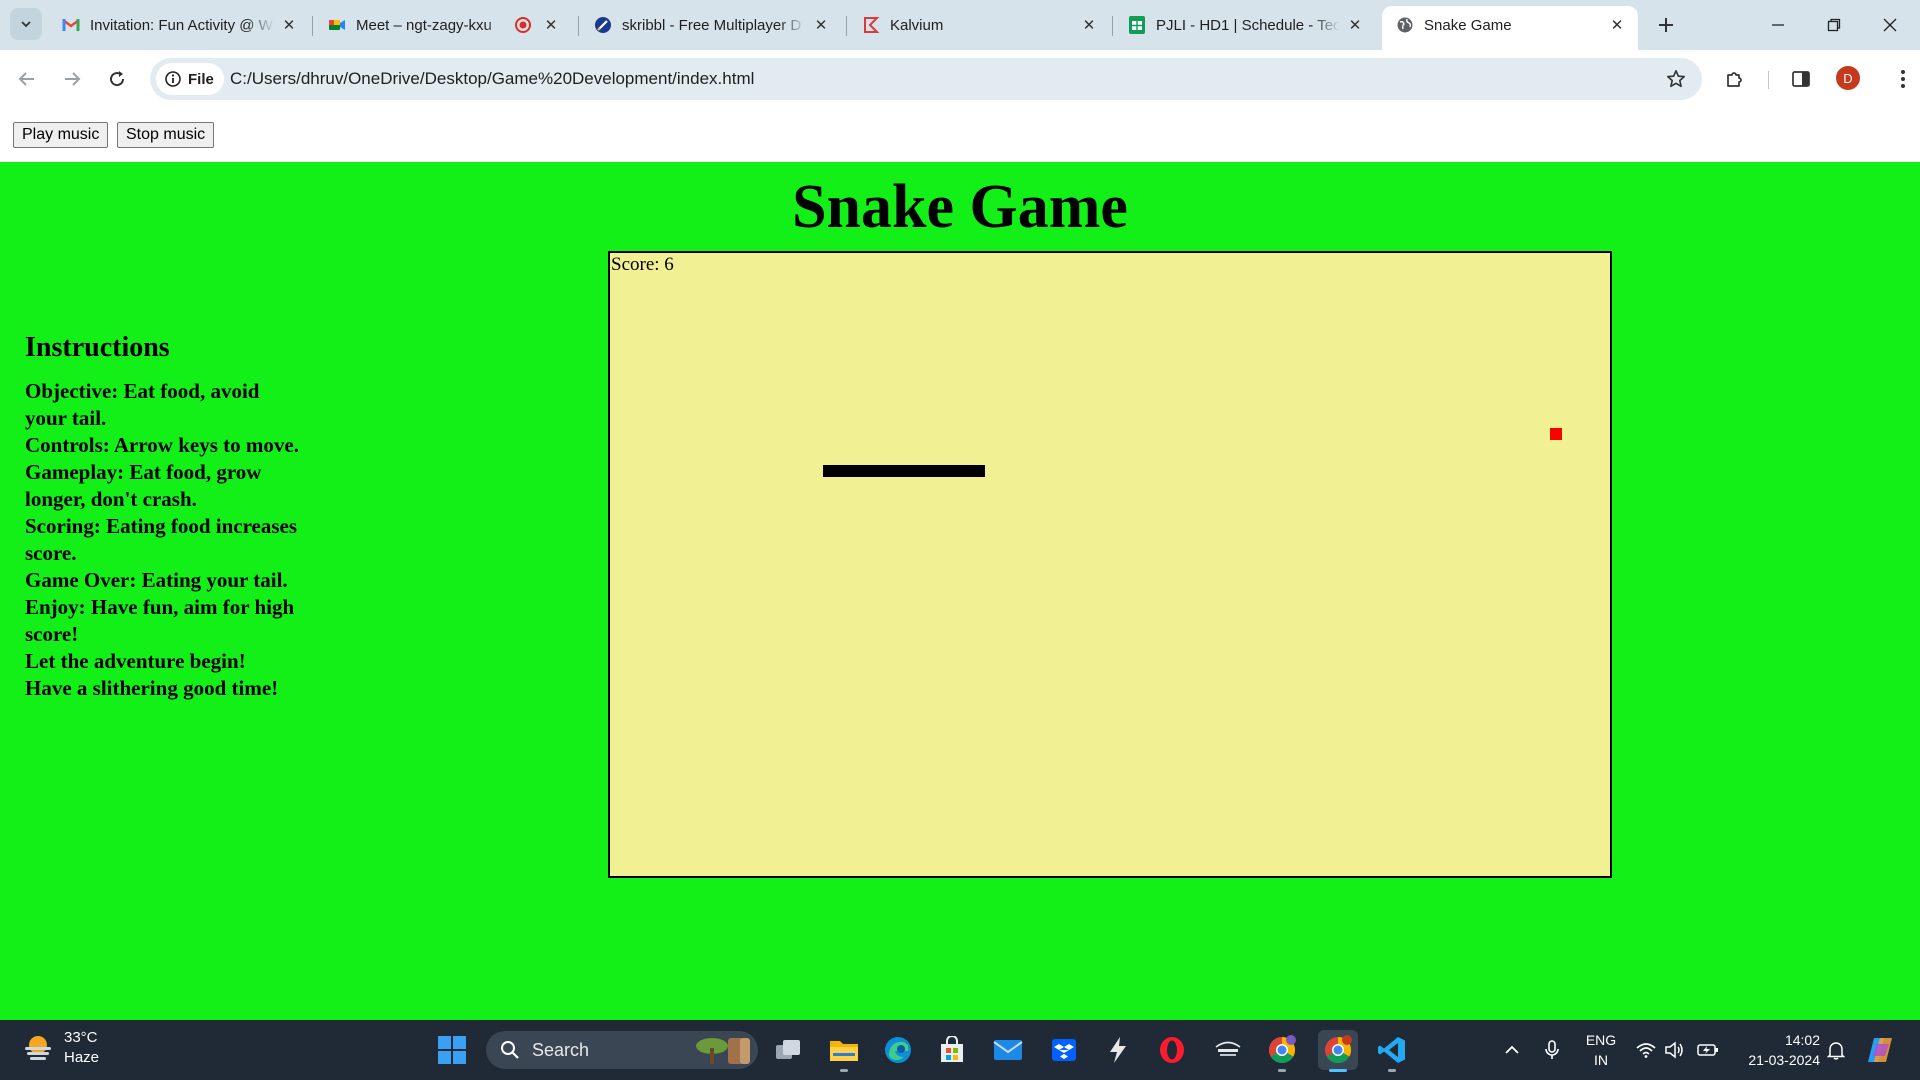 The height and width of the screenshot is (1080, 1920). I want to click on region-code: IN, so click(1601, 1060).